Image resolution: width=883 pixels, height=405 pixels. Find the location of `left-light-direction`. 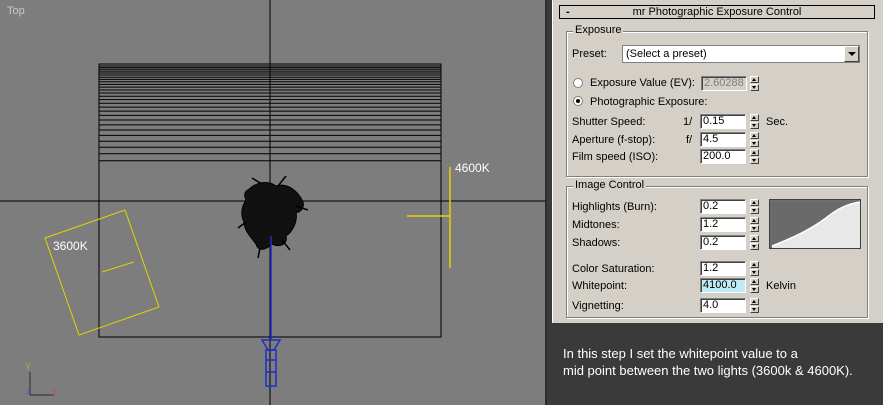

left-light-direction is located at coordinates (118, 267).